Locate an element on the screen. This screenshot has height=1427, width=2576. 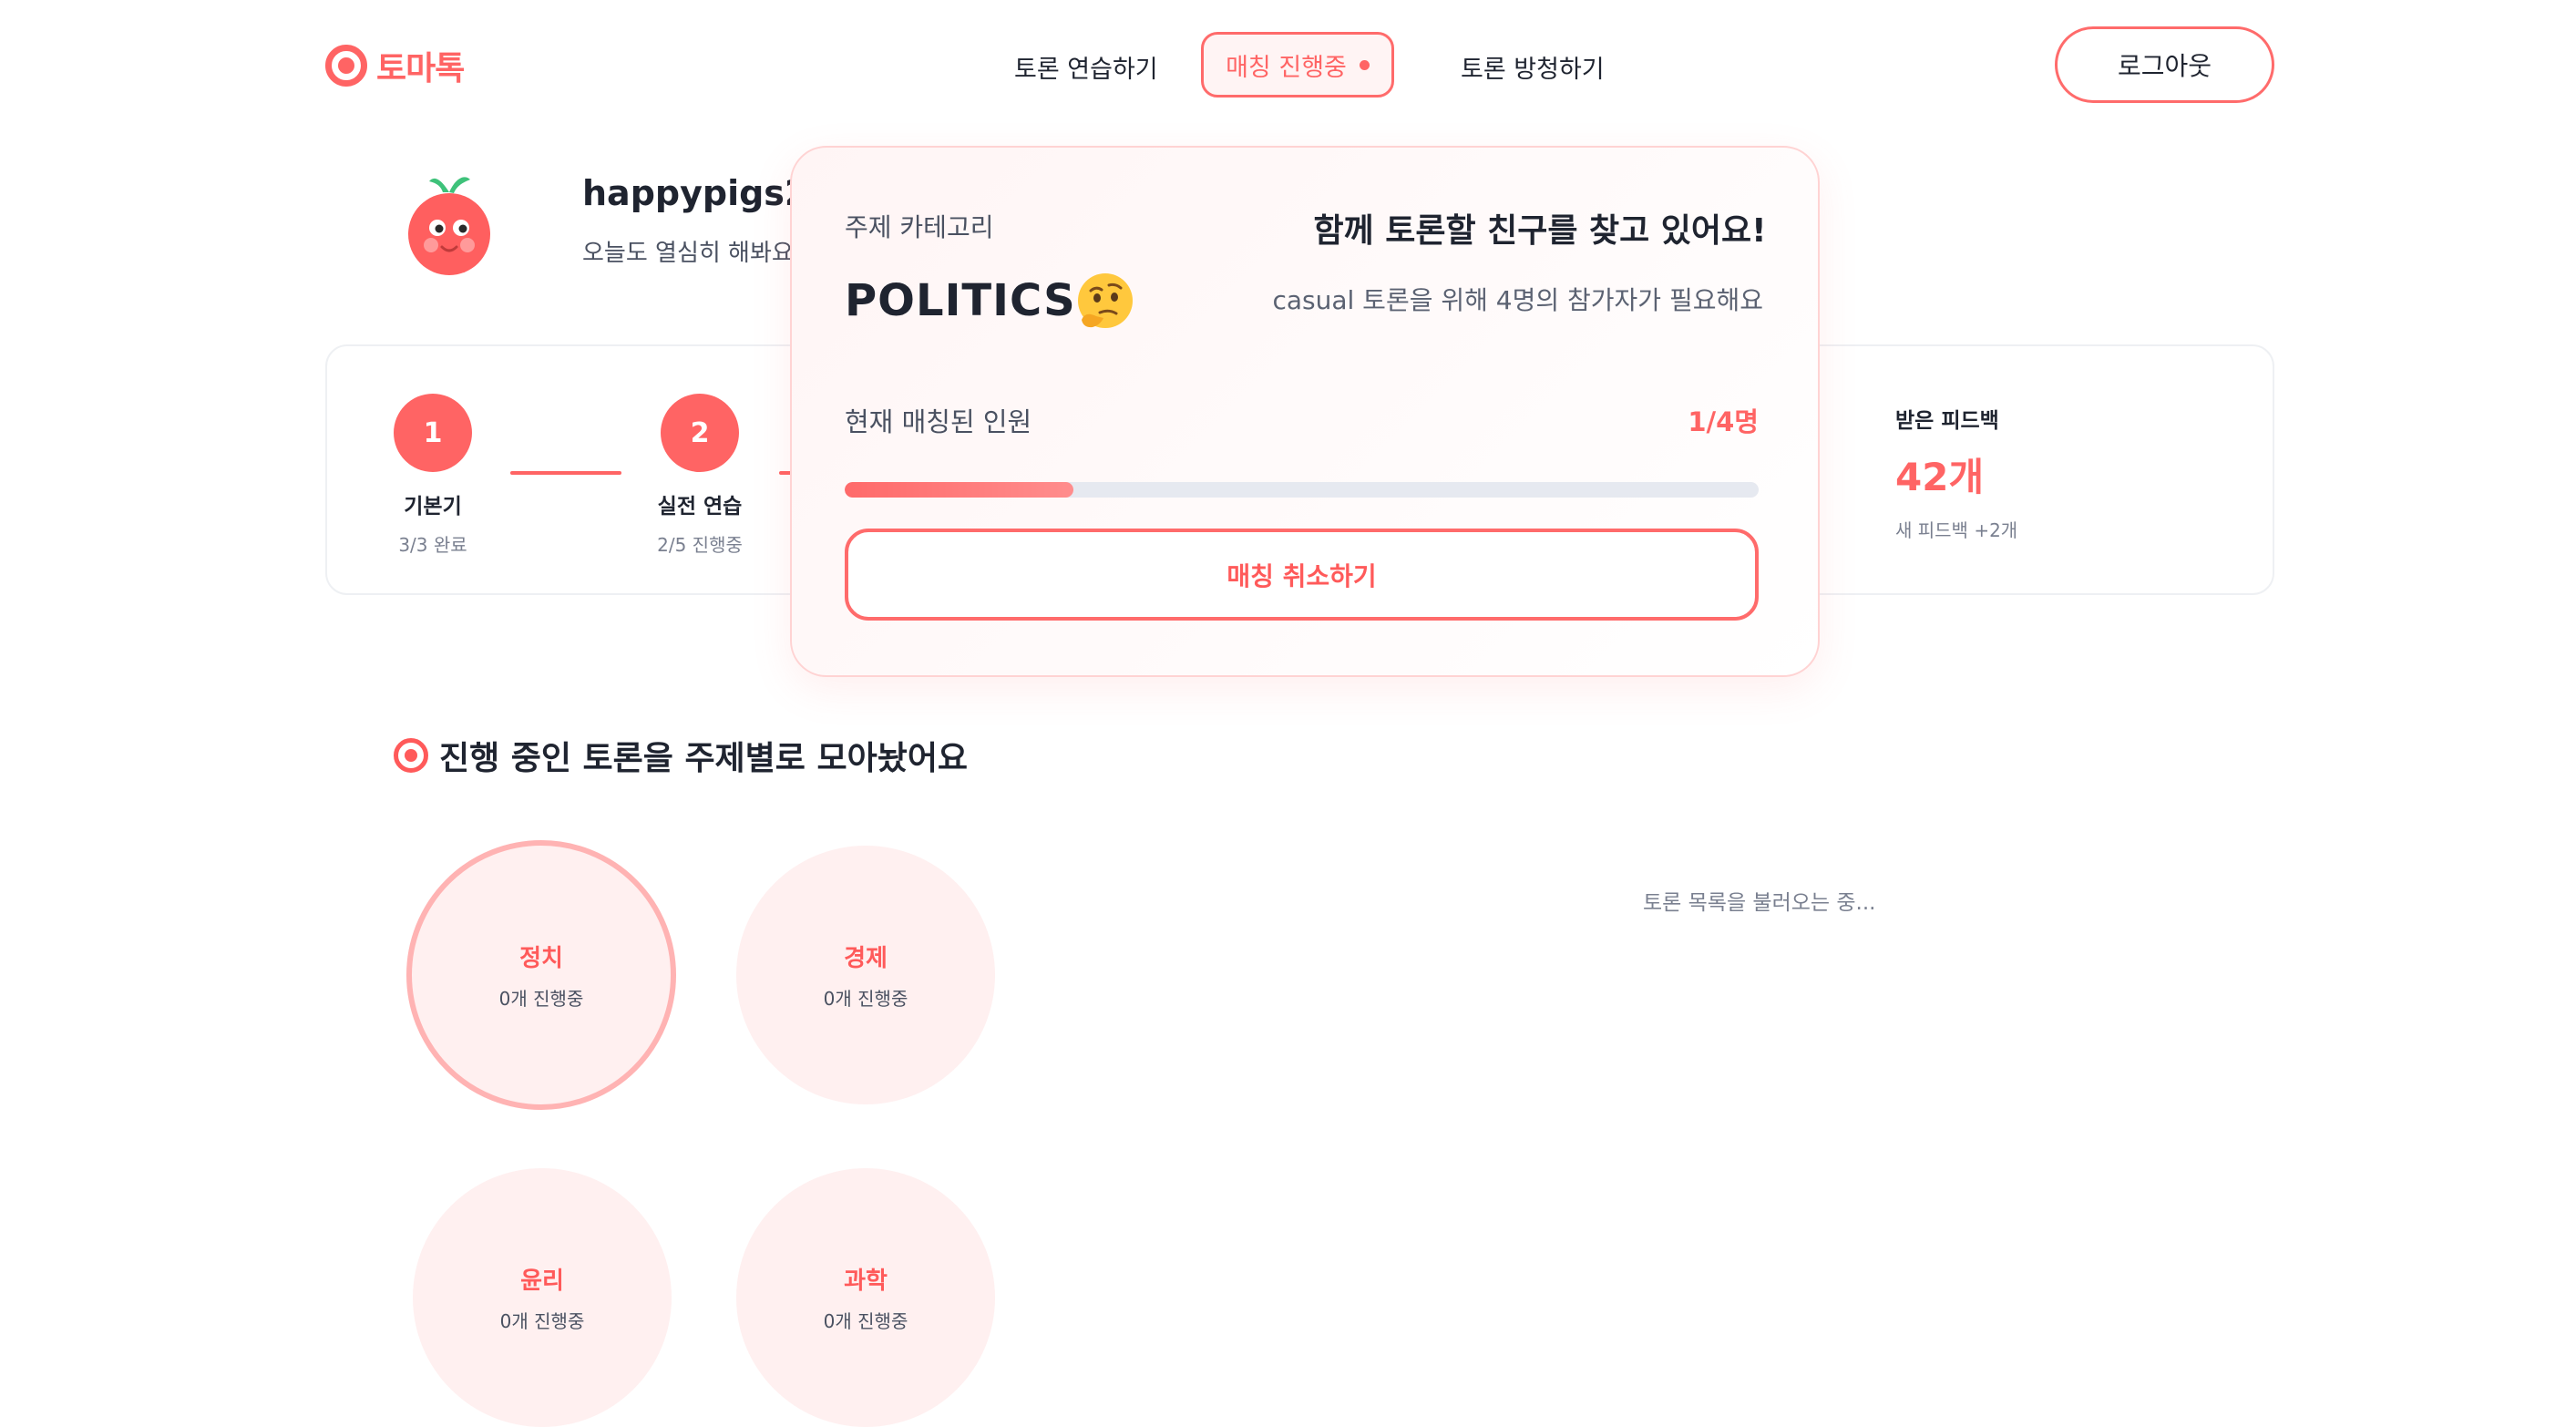
step-1-status: 3/3 완료 is located at coordinates (432, 545).